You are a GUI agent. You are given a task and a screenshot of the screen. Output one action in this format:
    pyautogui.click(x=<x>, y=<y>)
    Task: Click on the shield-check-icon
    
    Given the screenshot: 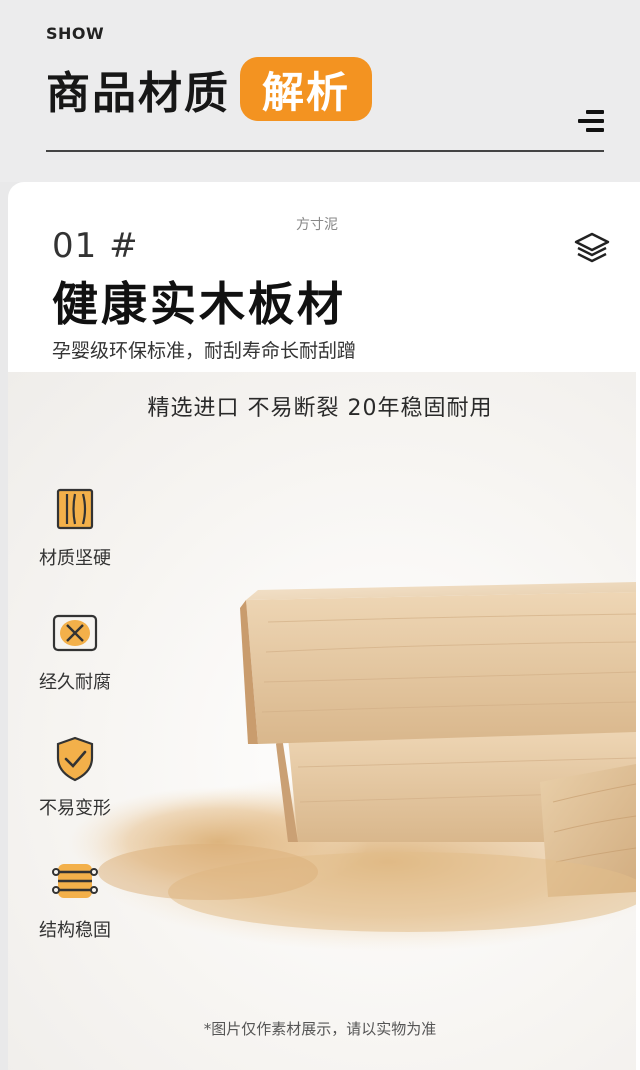 What is the action you would take?
    pyautogui.click(x=75, y=759)
    